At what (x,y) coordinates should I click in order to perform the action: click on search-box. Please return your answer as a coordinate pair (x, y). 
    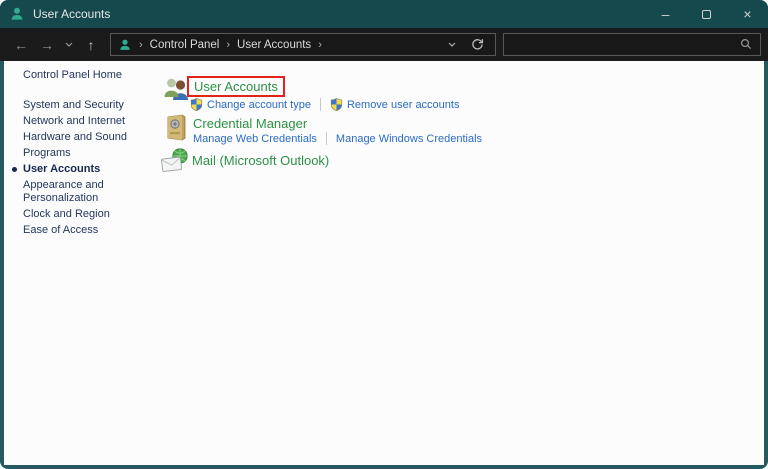
    Looking at the image, I should click on (632, 44).